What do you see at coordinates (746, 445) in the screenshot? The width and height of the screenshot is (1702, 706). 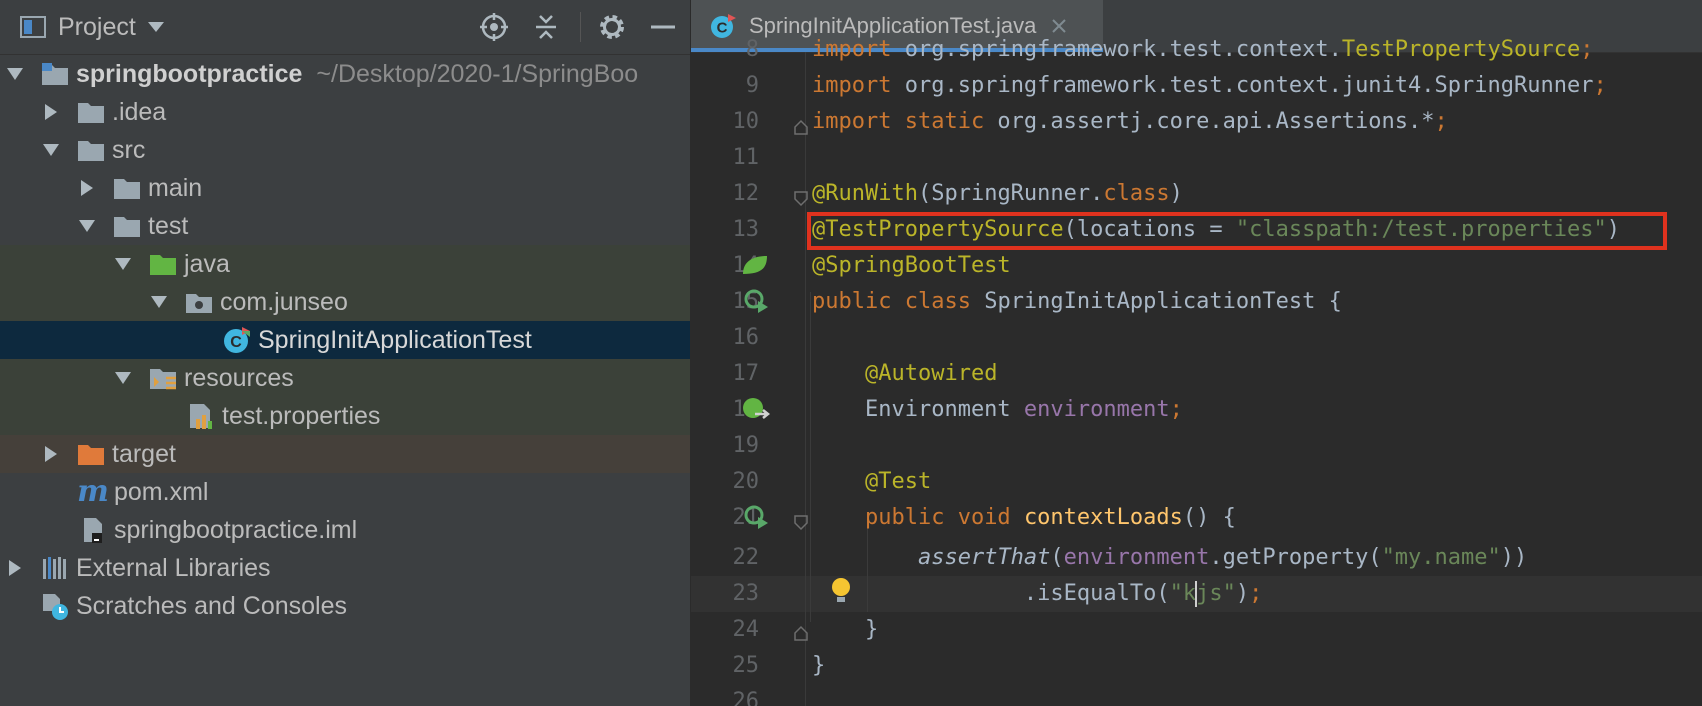 I see `line-number: 19` at bounding box center [746, 445].